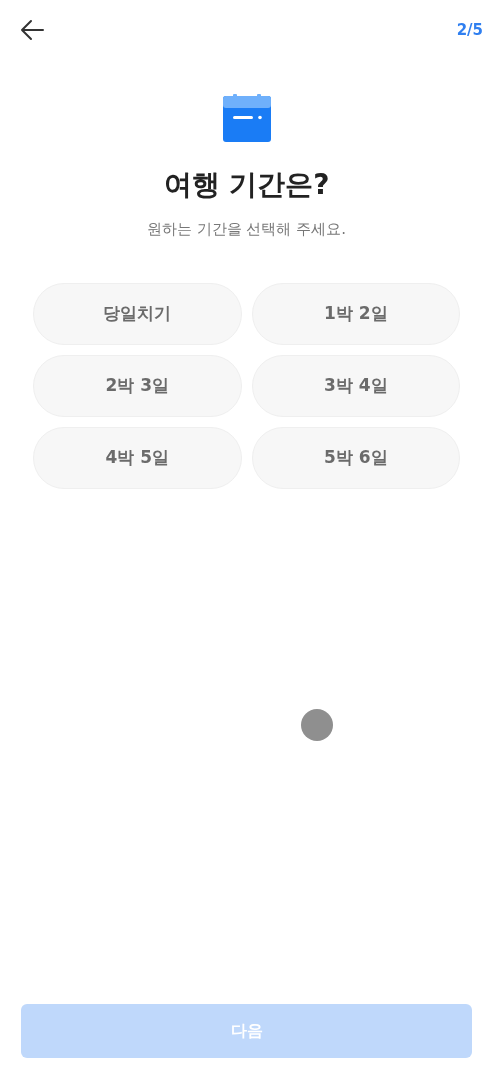 This screenshot has height=1079, width=493. Describe the element at coordinates (469, 30) in the screenshot. I see `step-counter: 2/5` at that location.